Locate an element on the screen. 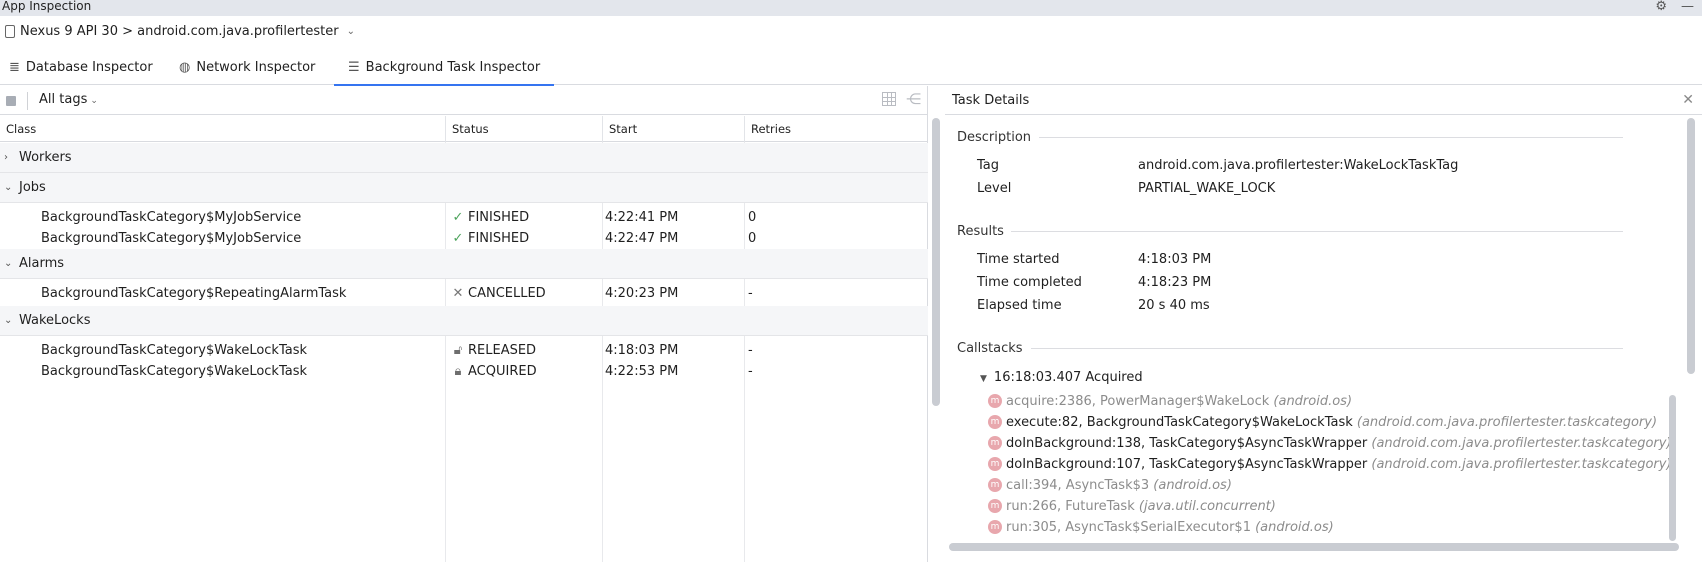 The image size is (1702, 562). list-icon: ☰ is located at coordinates (354, 67).